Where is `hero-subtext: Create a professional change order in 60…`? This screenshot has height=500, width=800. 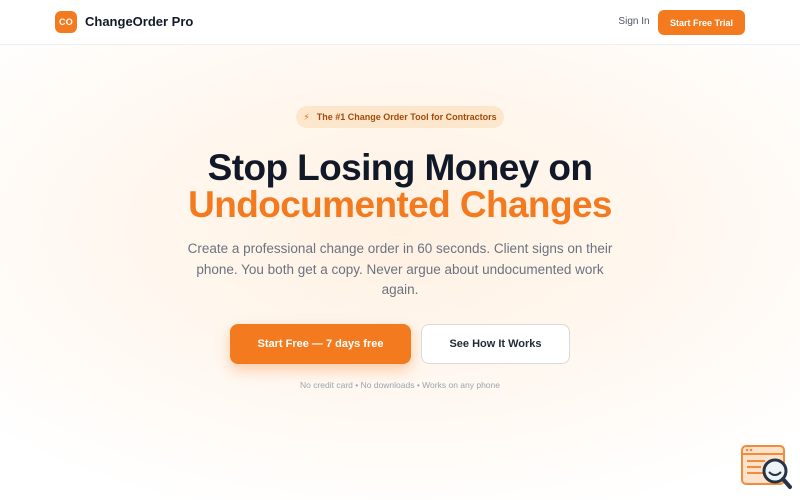 hero-subtext: Create a professional change order in 60… is located at coordinates (400, 269).